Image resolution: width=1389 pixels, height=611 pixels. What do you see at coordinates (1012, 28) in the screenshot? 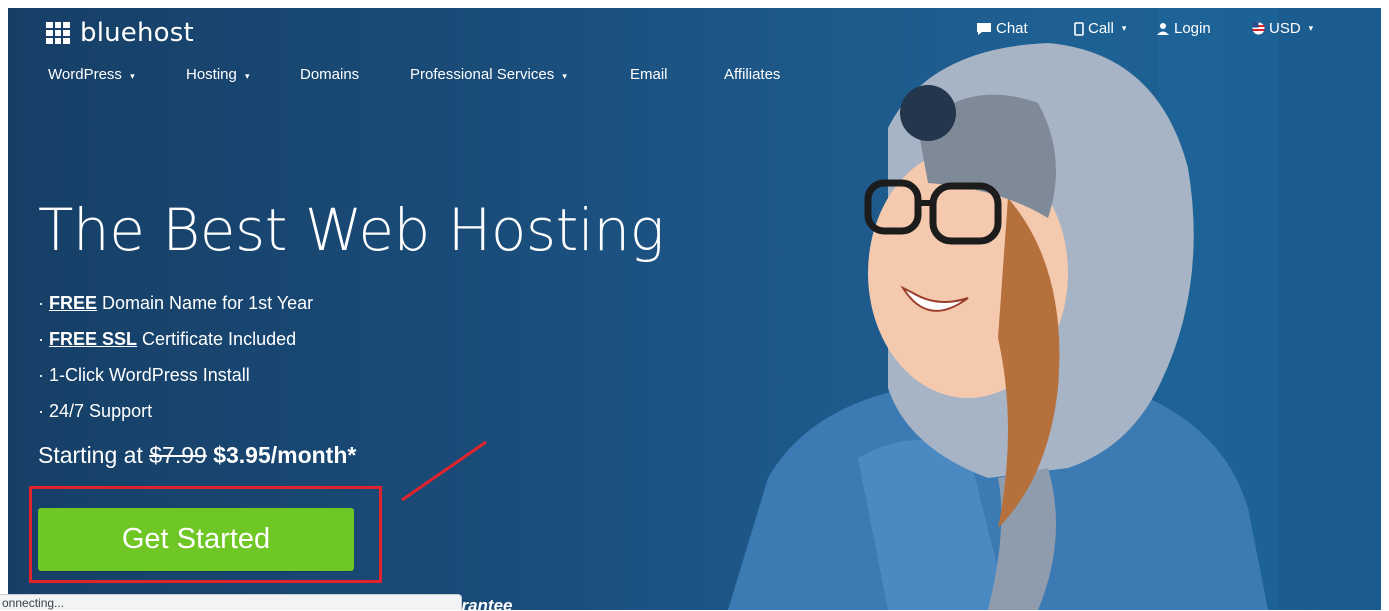
I see `chat-label: Chat` at bounding box center [1012, 28].